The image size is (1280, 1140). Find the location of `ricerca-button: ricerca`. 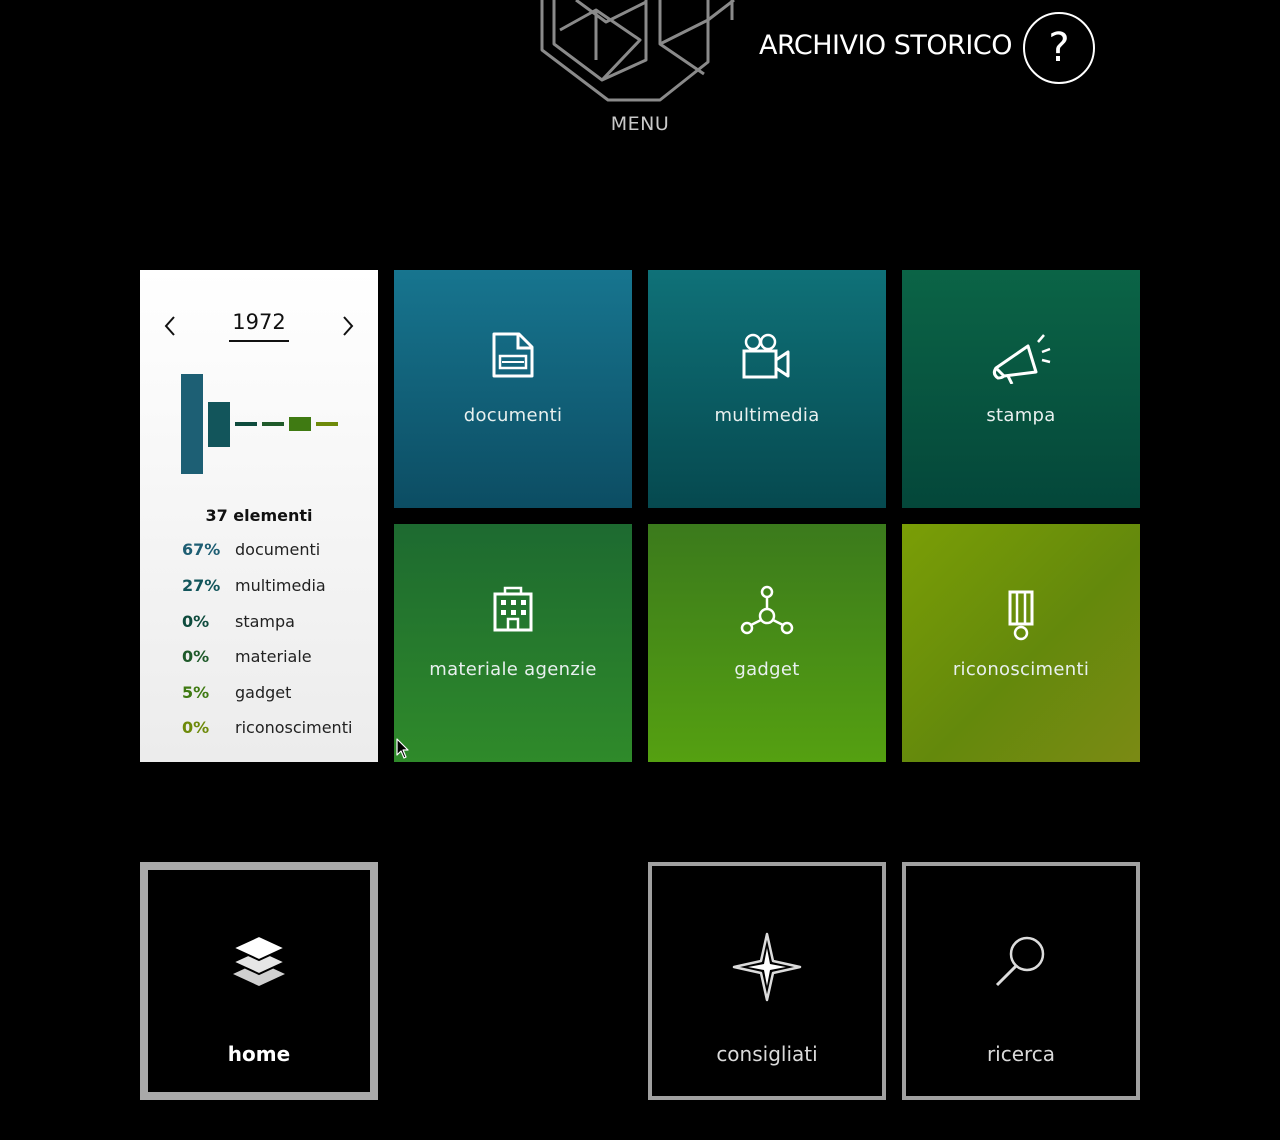

ricerca-button: ricerca is located at coordinates (1021, 981).